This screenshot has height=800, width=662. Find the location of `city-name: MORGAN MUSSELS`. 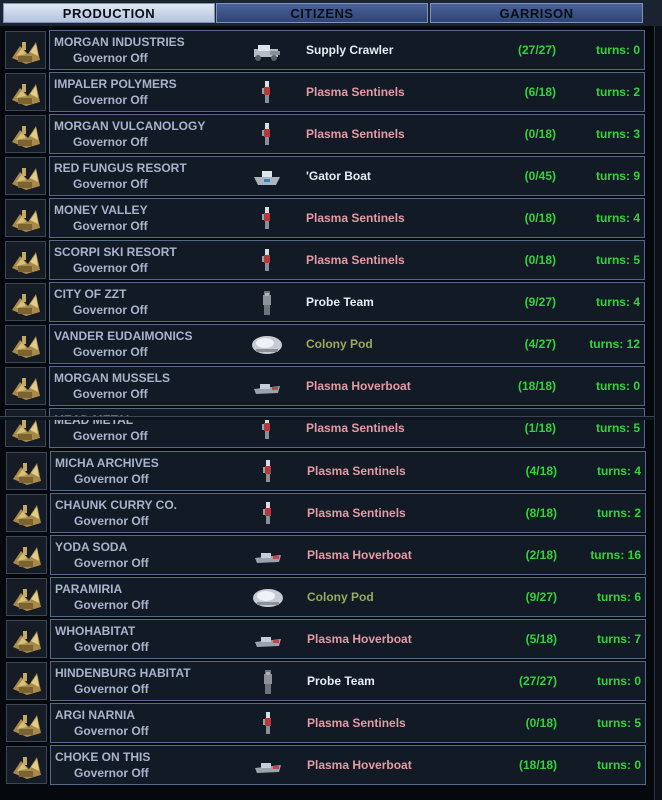

city-name: MORGAN MUSSELS is located at coordinates (112, 378).